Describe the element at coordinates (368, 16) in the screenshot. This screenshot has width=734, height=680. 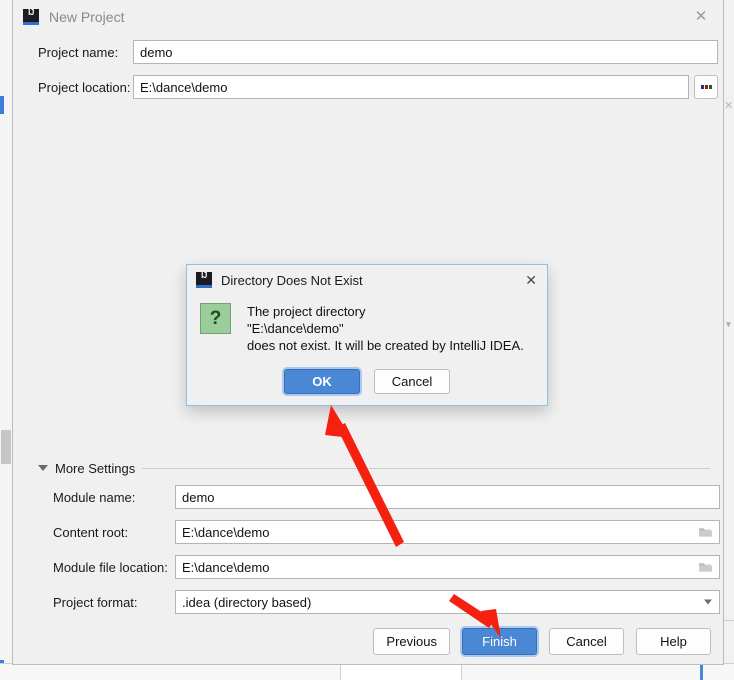
I see `wizard-titlebar: New Project ✕` at that location.